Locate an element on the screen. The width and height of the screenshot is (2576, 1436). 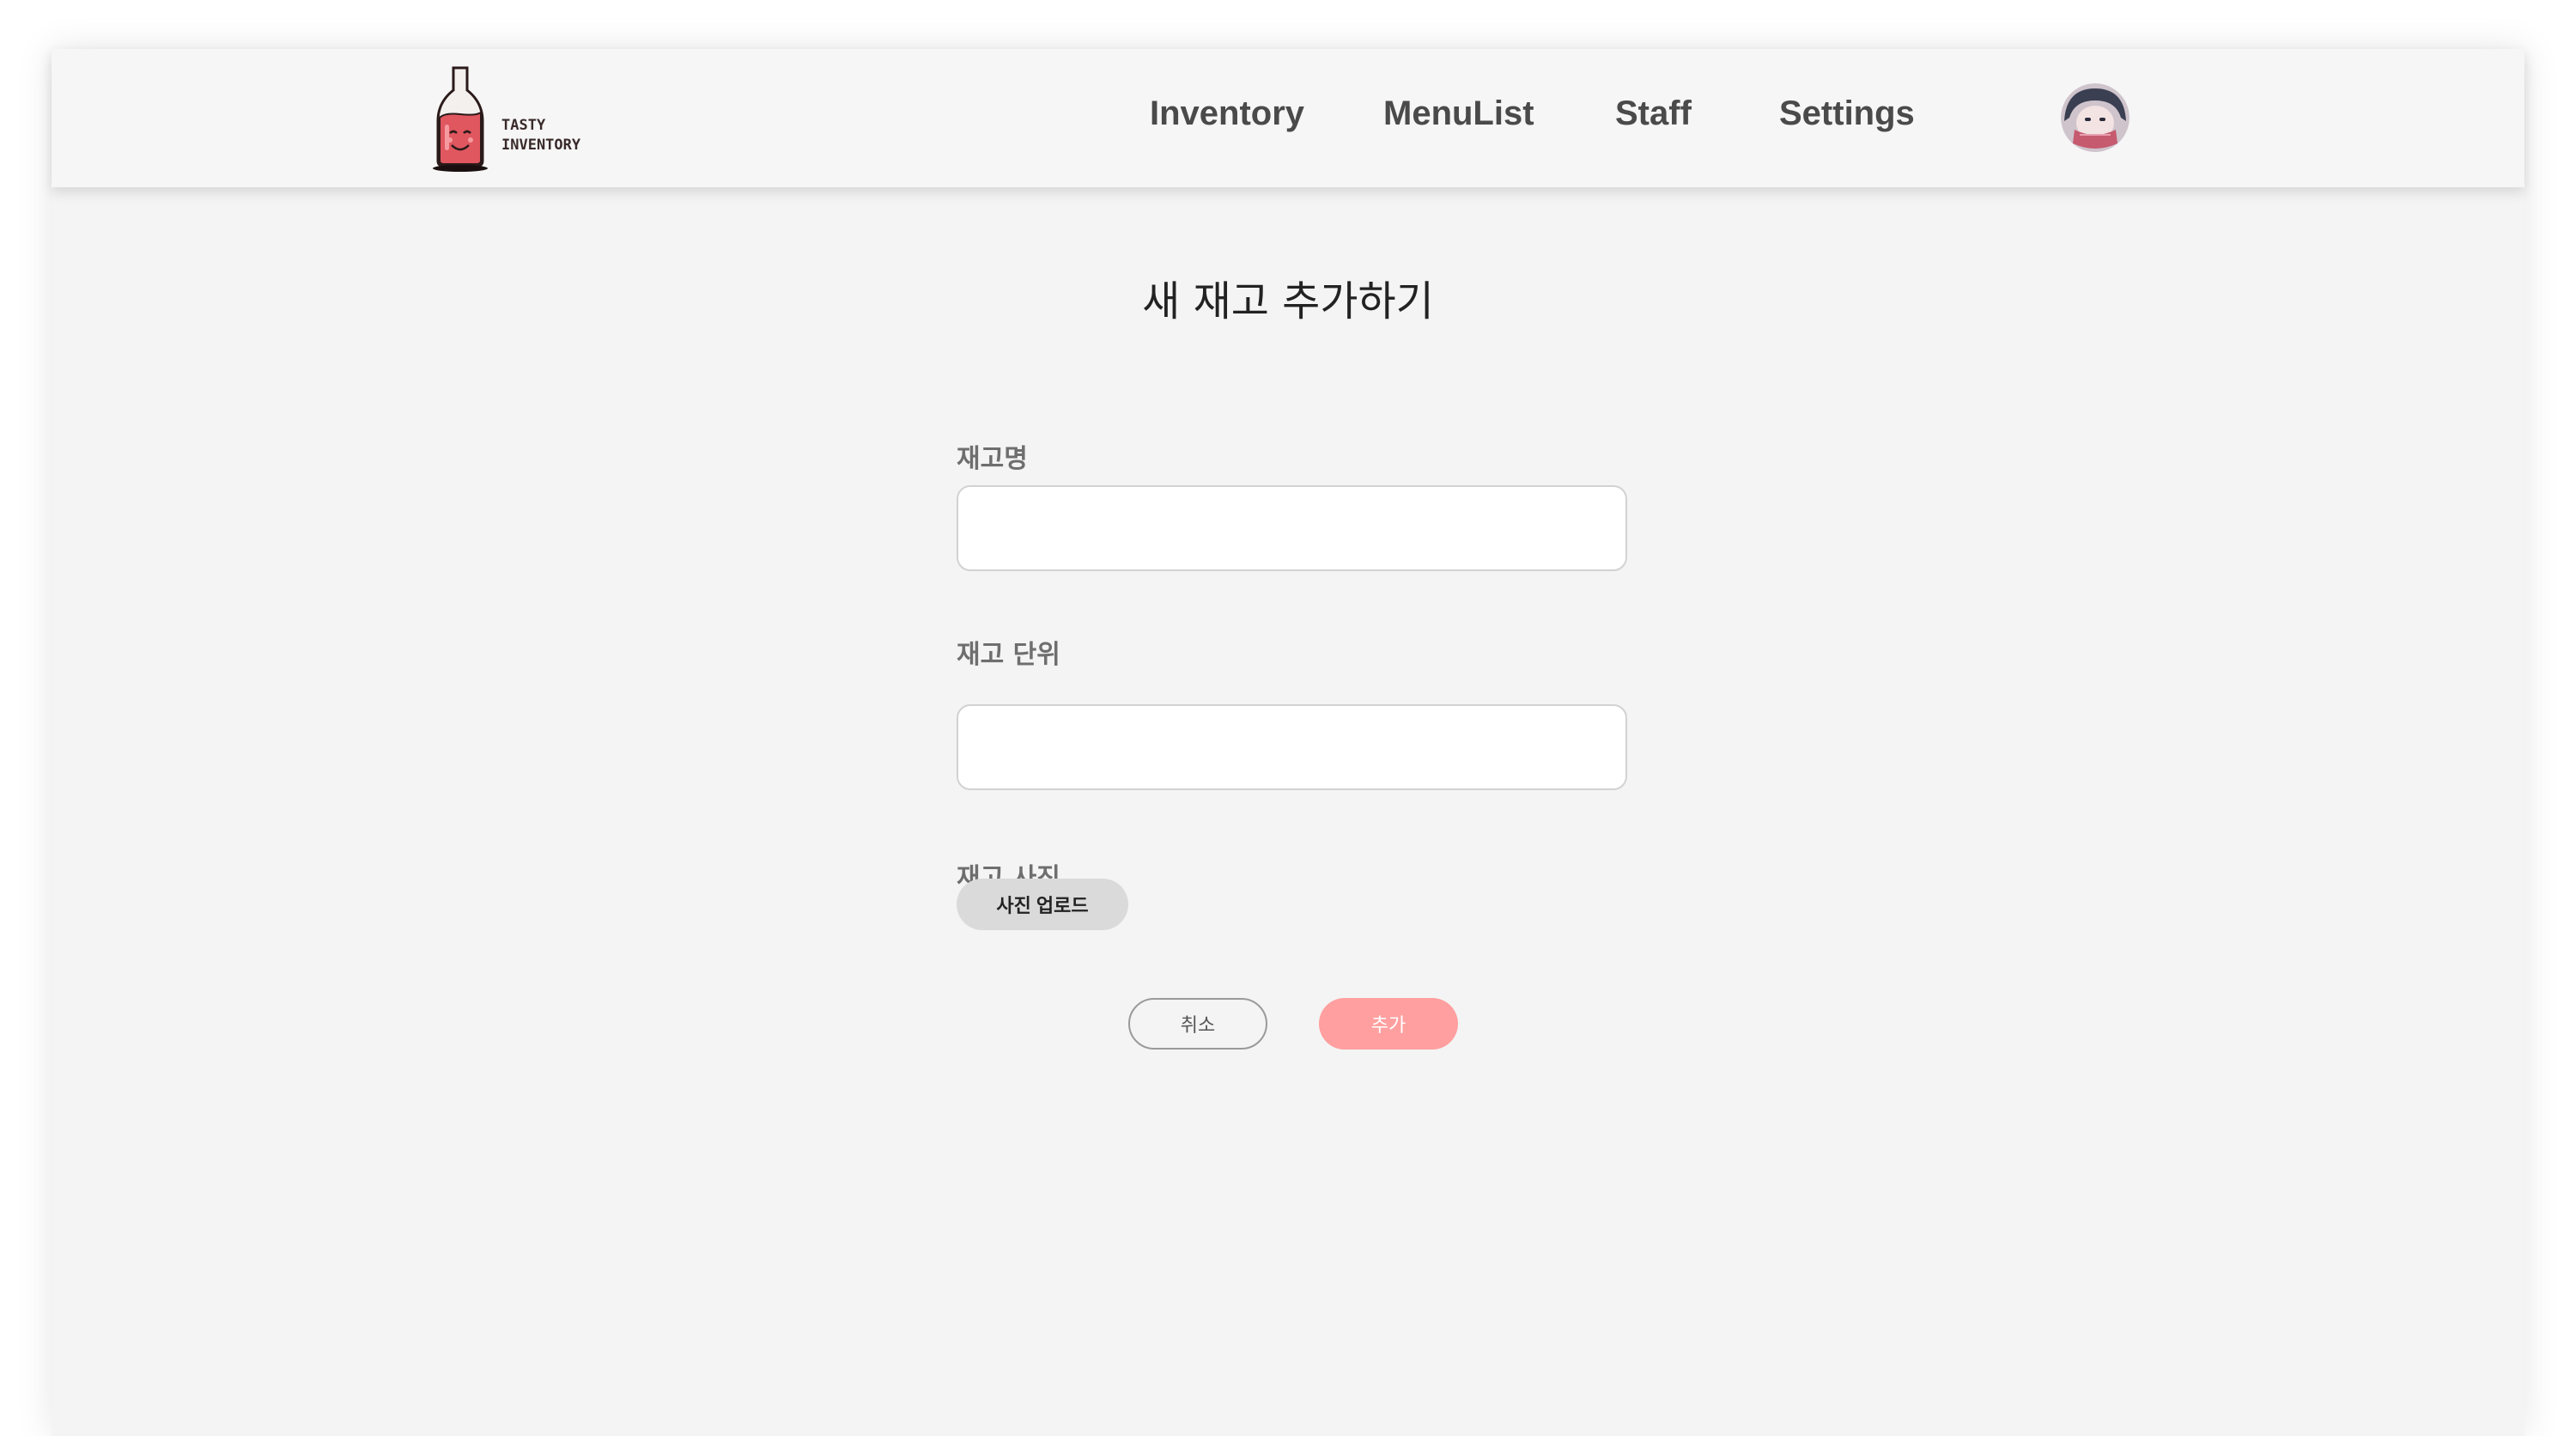
item-name-input is located at coordinates (1292, 528).